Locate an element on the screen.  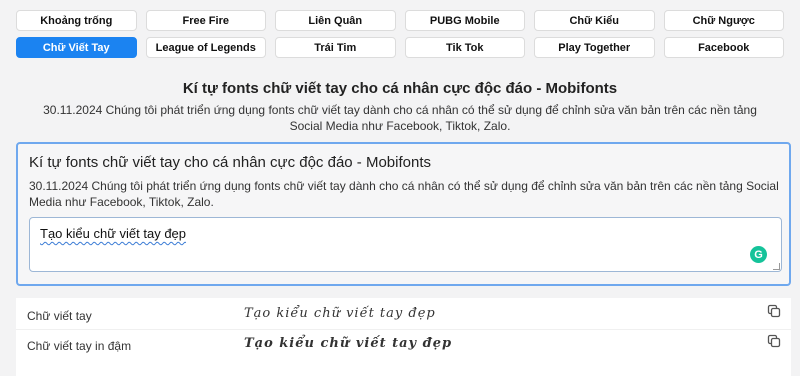
tab-league-of-legends: League of Legends is located at coordinates (205, 47).